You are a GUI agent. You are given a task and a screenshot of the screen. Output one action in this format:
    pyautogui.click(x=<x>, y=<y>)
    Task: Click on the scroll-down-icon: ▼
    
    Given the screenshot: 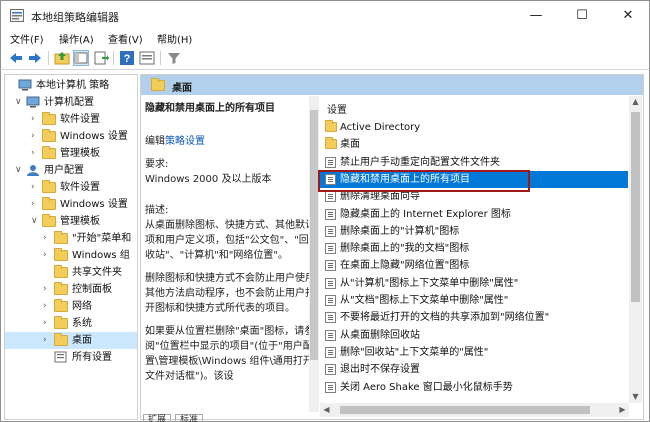 What is the action you would take?
    pyautogui.click(x=635, y=397)
    